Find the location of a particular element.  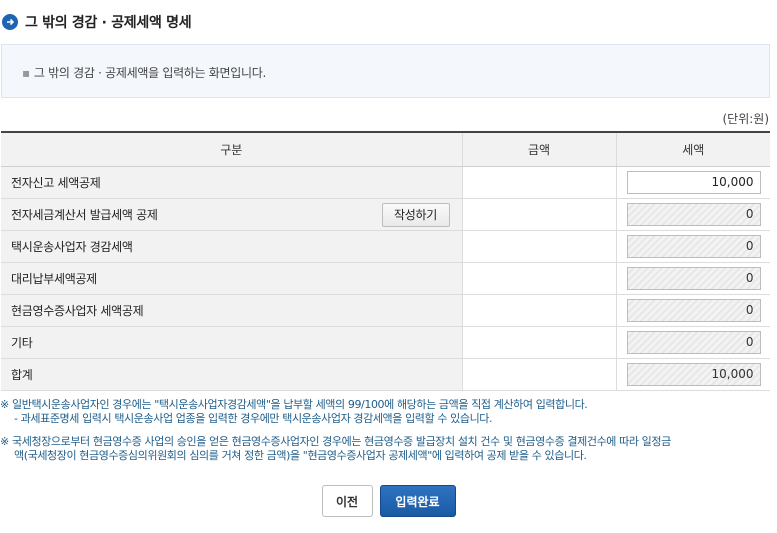

table-row: 전자세금계산서 발급세액 공제 작성하기 is located at coordinates (385, 214).